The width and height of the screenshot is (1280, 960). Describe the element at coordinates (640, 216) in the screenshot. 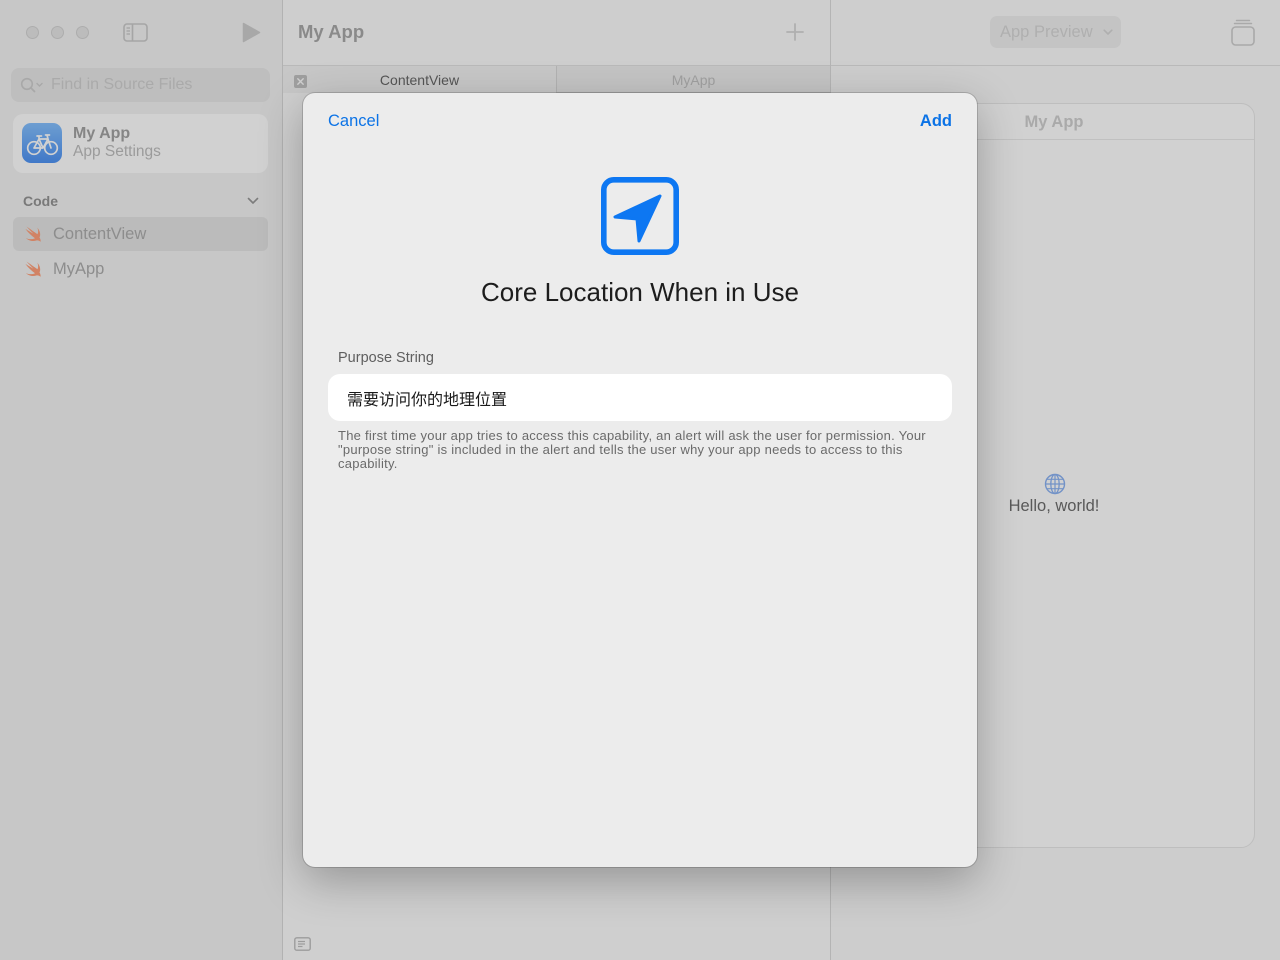

I see `location-square-icon` at that location.